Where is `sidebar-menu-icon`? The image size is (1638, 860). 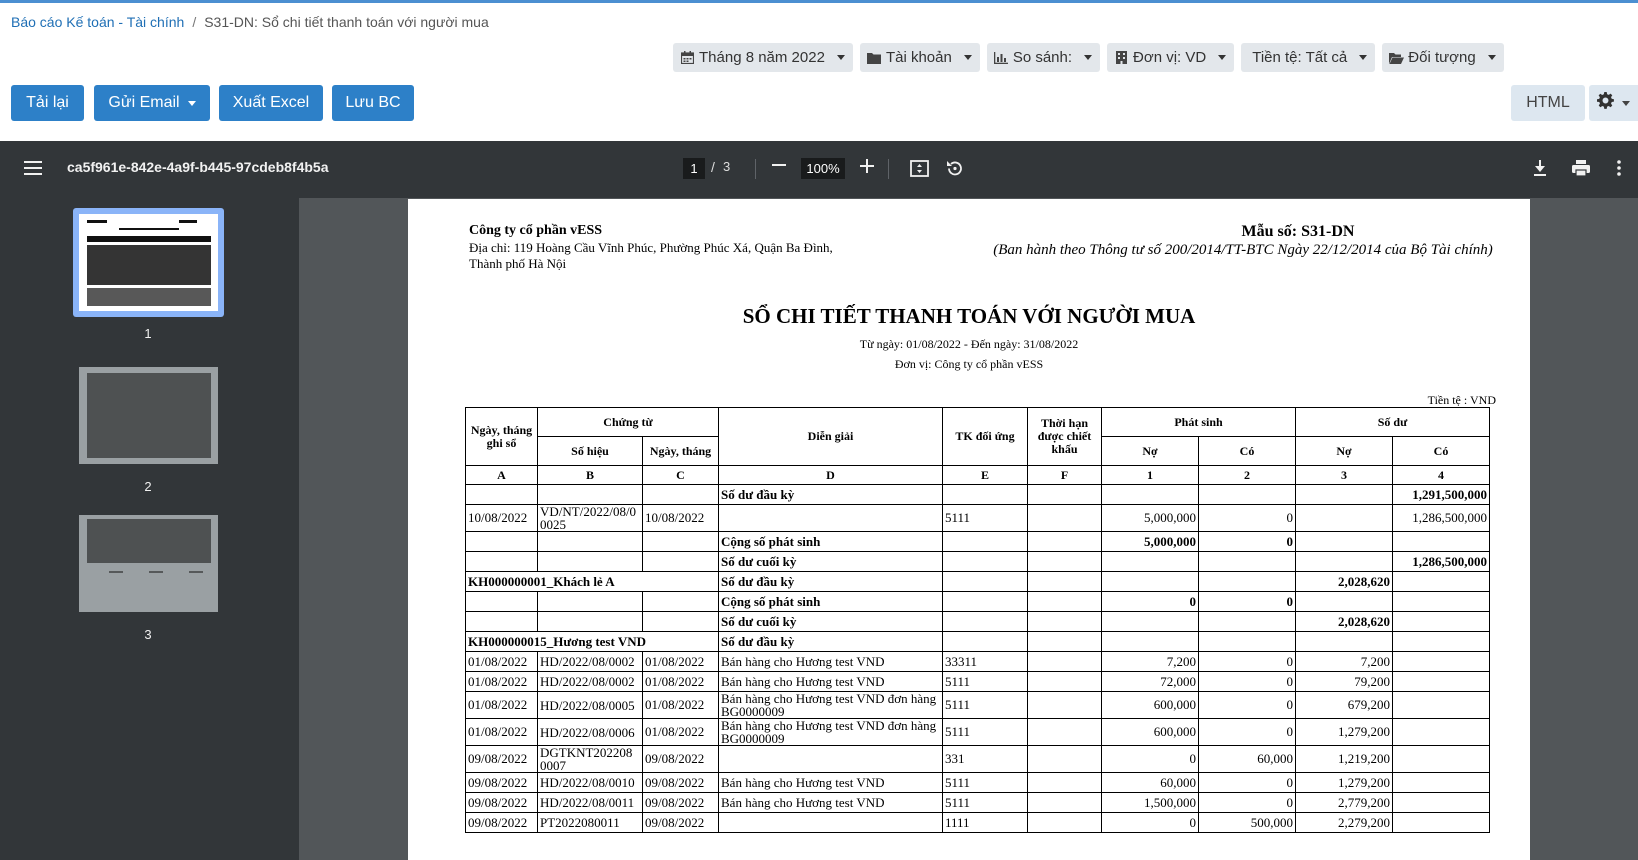
sidebar-menu-icon is located at coordinates (33, 168).